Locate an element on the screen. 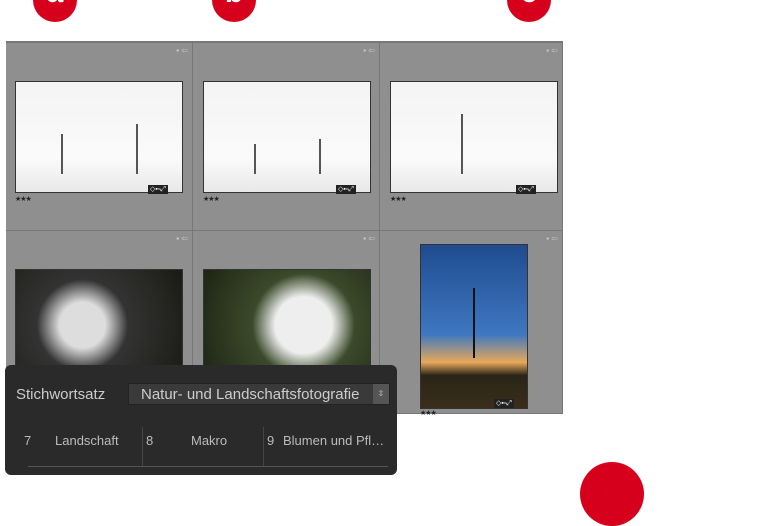  keyword-number: 9 is located at coordinates (271, 440).